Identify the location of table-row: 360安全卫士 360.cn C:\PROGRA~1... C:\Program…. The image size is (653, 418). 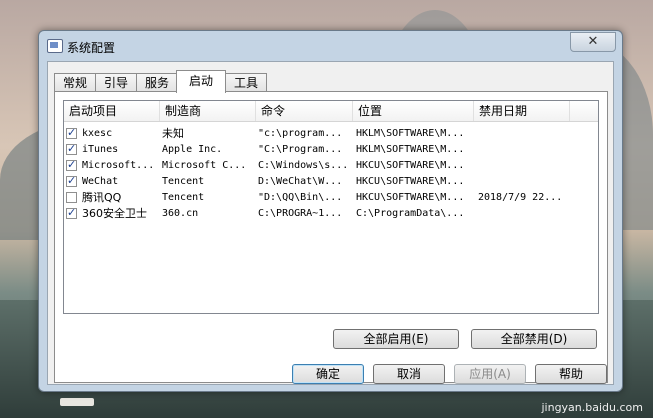
(331, 214).